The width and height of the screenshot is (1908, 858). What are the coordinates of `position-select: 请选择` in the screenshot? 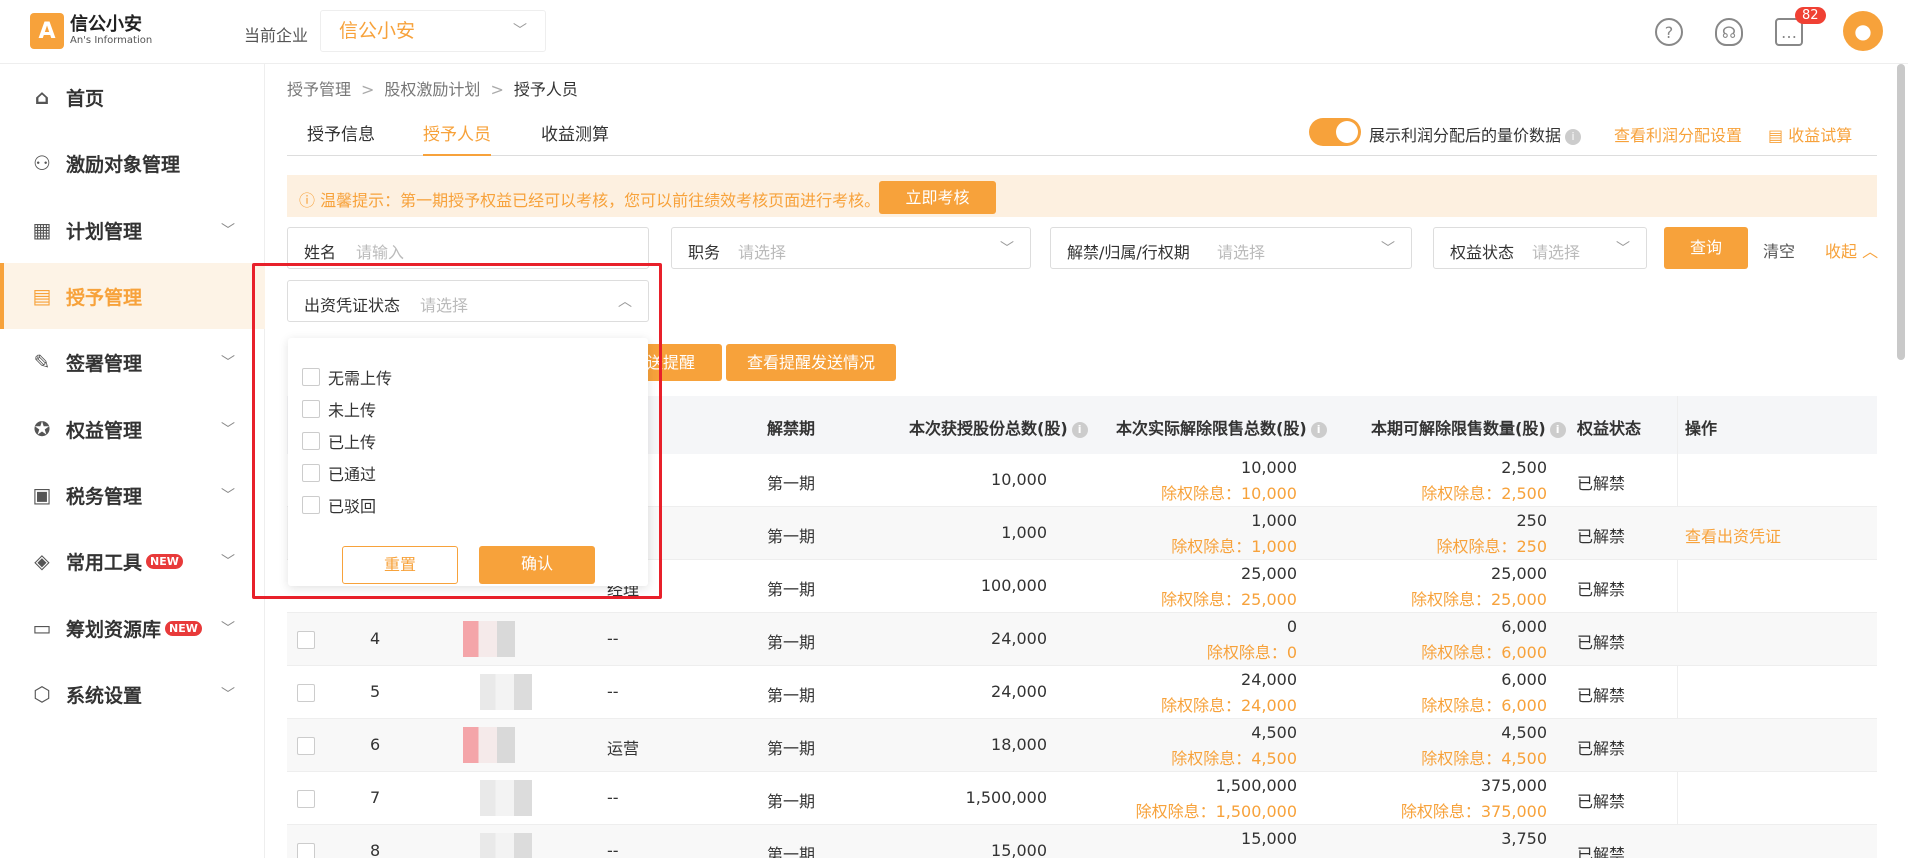 It's located at (762, 251).